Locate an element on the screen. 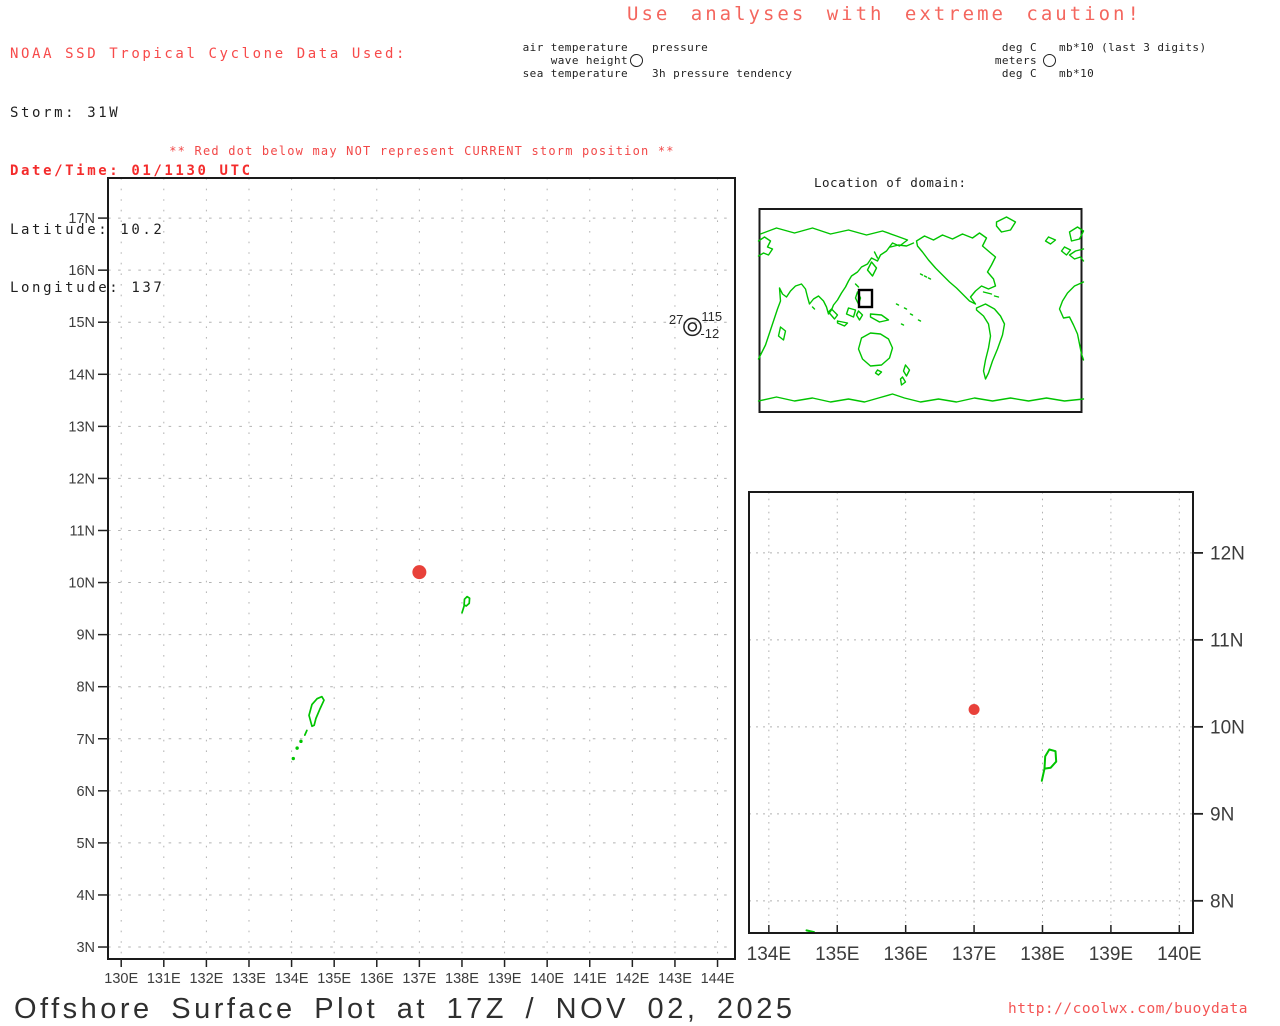  grid-lines is located at coordinates (971, 712).